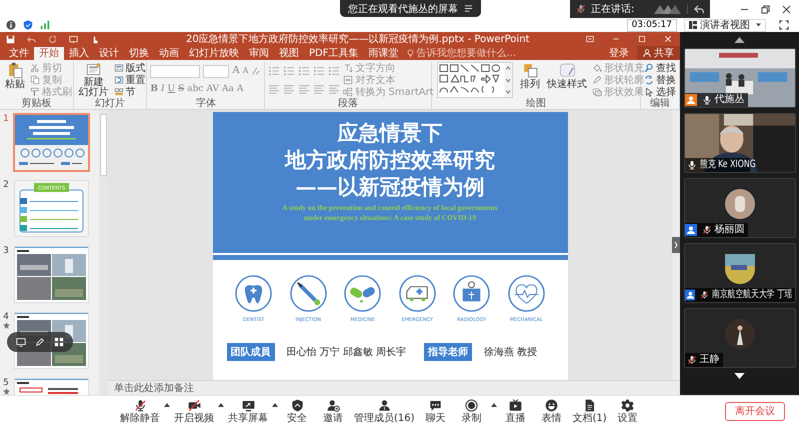 The image size is (799, 426). I want to click on ribbon-tab: 雨课堂, so click(383, 53).